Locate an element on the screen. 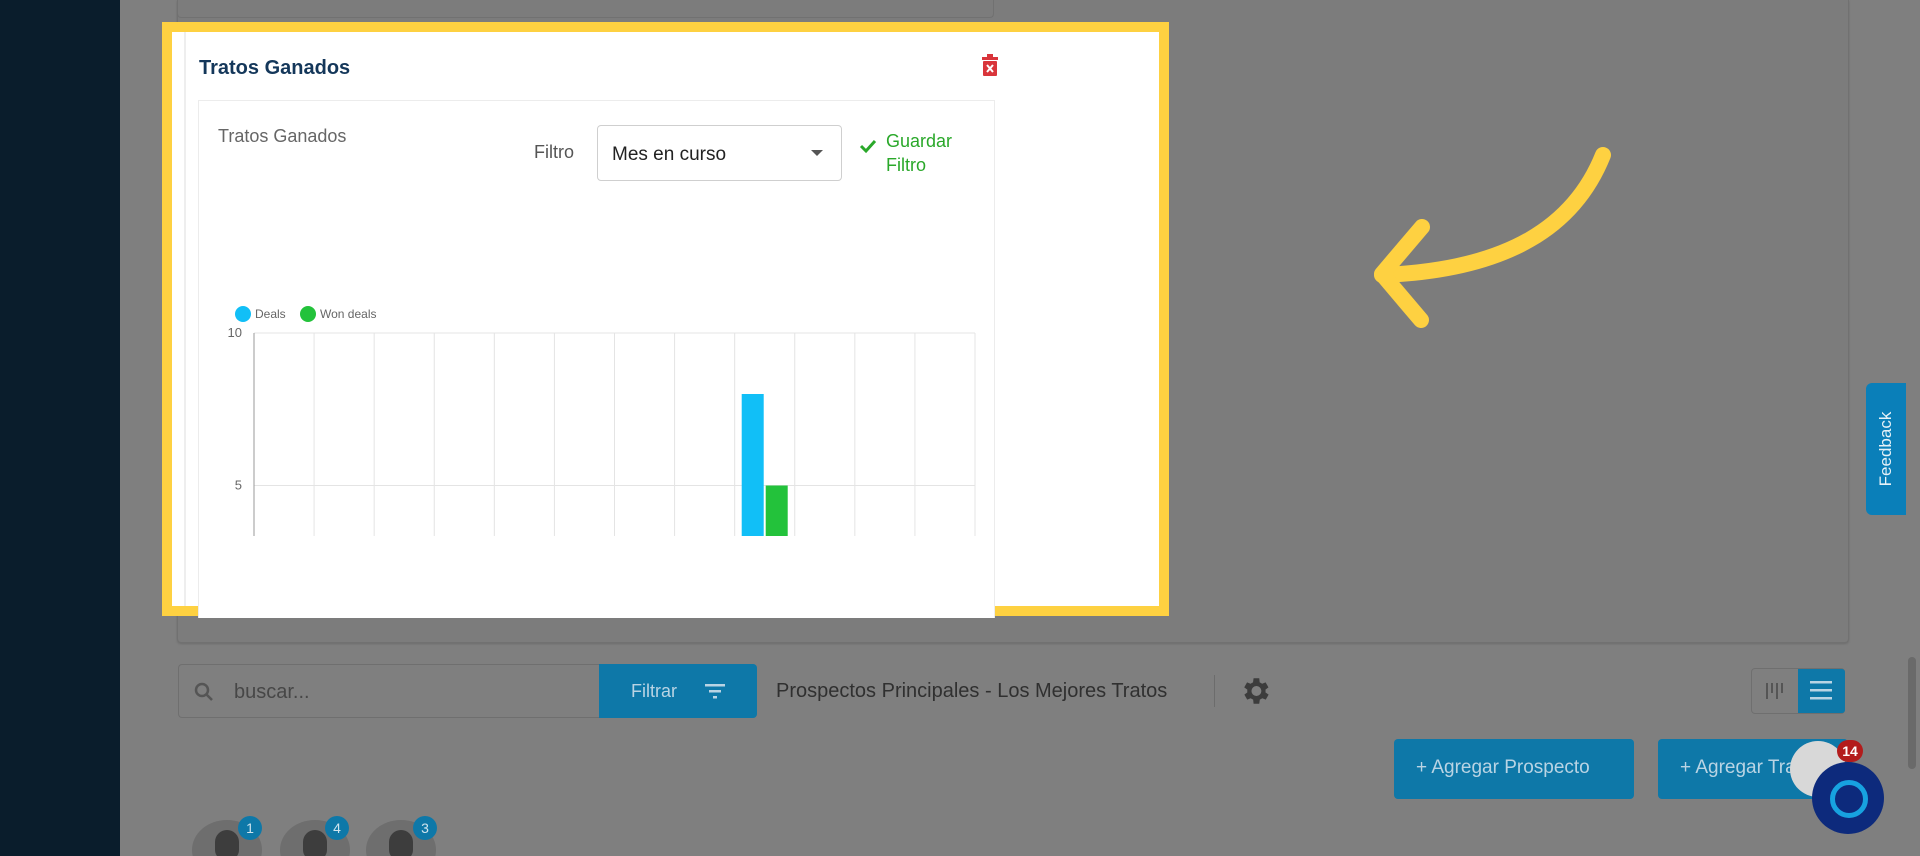  annotation-arrow is located at coordinates (1492, 237).